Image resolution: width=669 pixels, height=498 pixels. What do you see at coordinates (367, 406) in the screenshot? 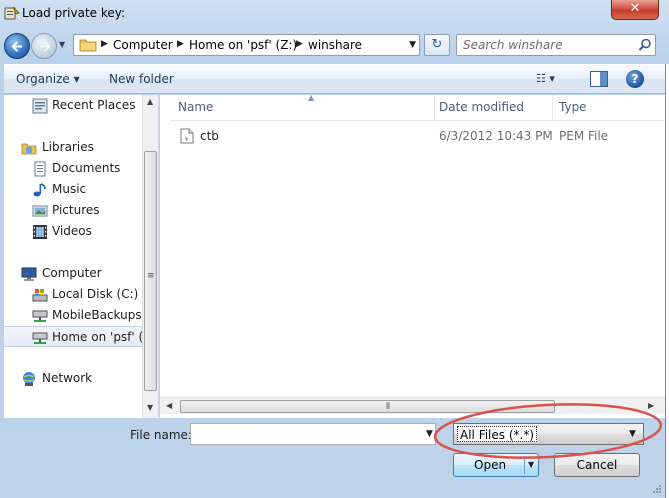
I see `horizontal-scroll-thumb: ⦀` at bounding box center [367, 406].